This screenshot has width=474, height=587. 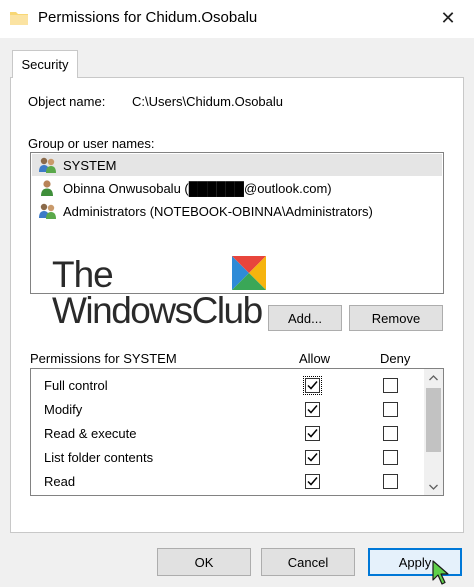 What do you see at coordinates (90, 433) in the screenshot?
I see `permission-name: Read & execute` at bounding box center [90, 433].